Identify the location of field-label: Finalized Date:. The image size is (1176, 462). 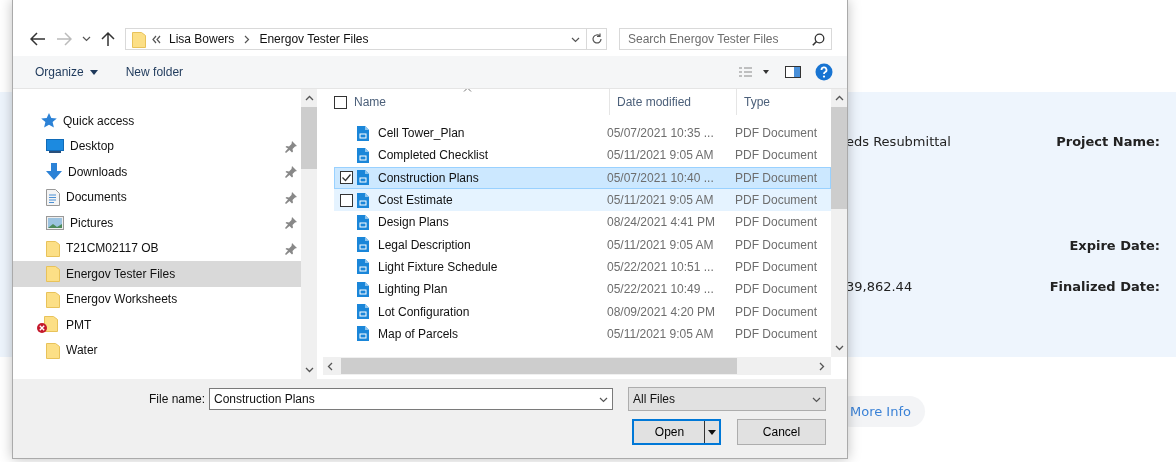
(1104, 287).